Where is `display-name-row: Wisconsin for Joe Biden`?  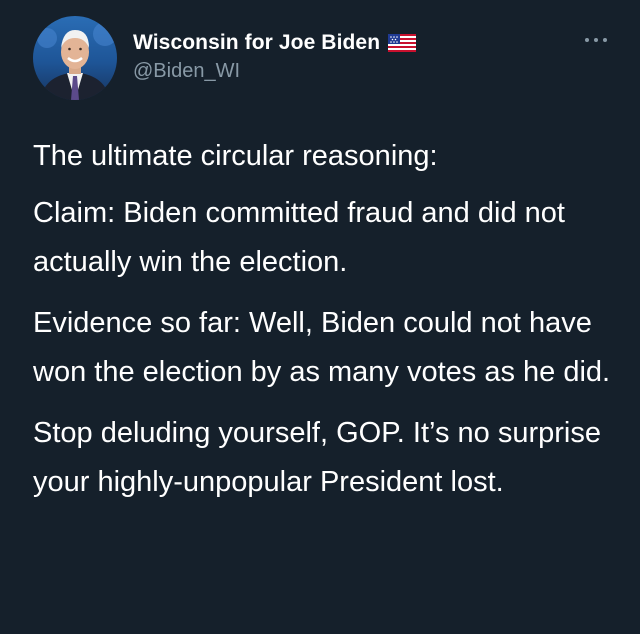 display-name-row: Wisconsin for Joe Biden is located at coordinates (275, 43).